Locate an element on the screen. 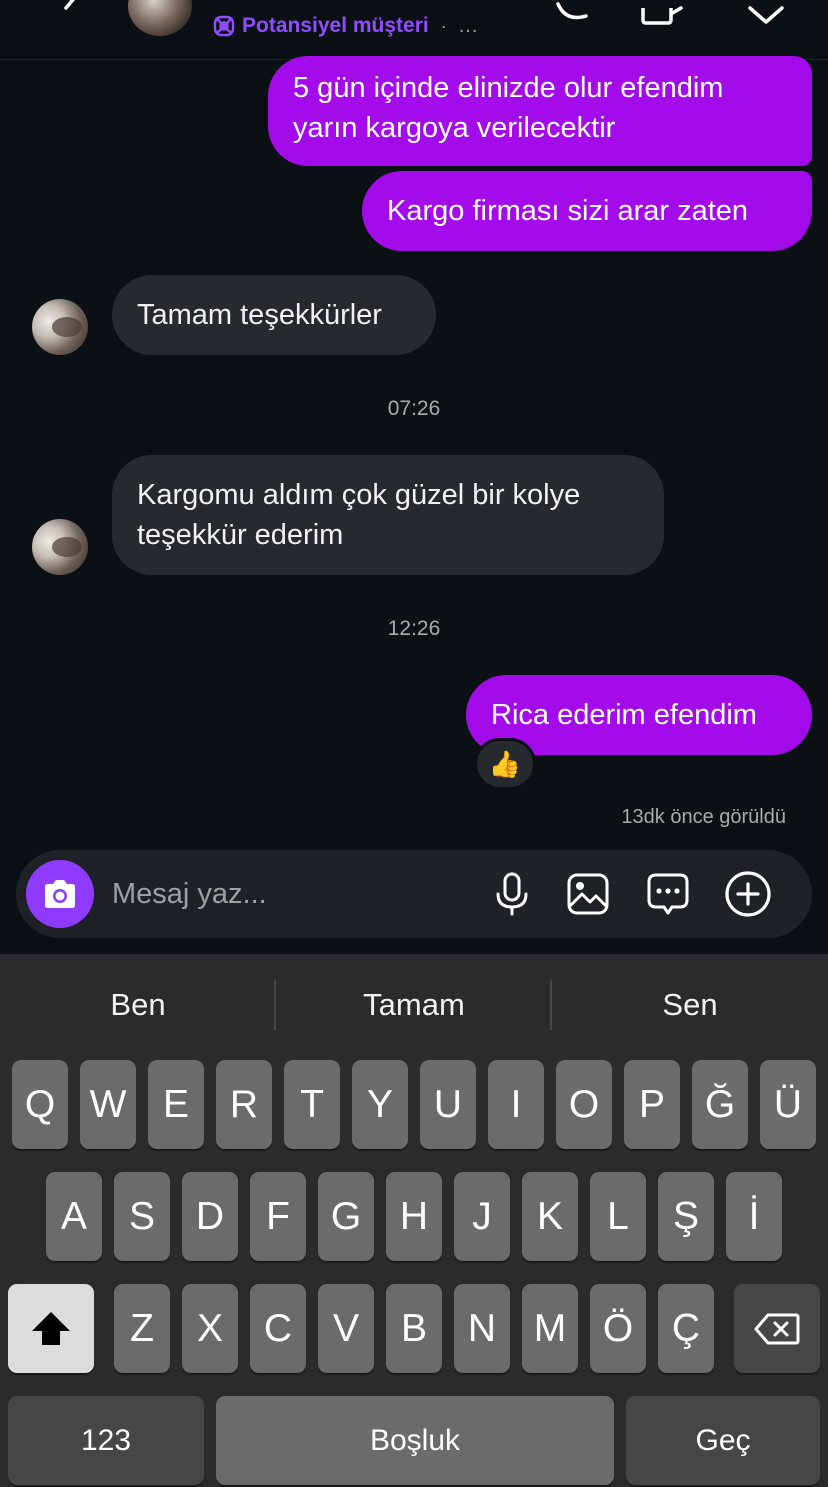 Image resolution: width=828 pixels, height=1487 pixels. lead-icon is located at coordinates (224, 26).